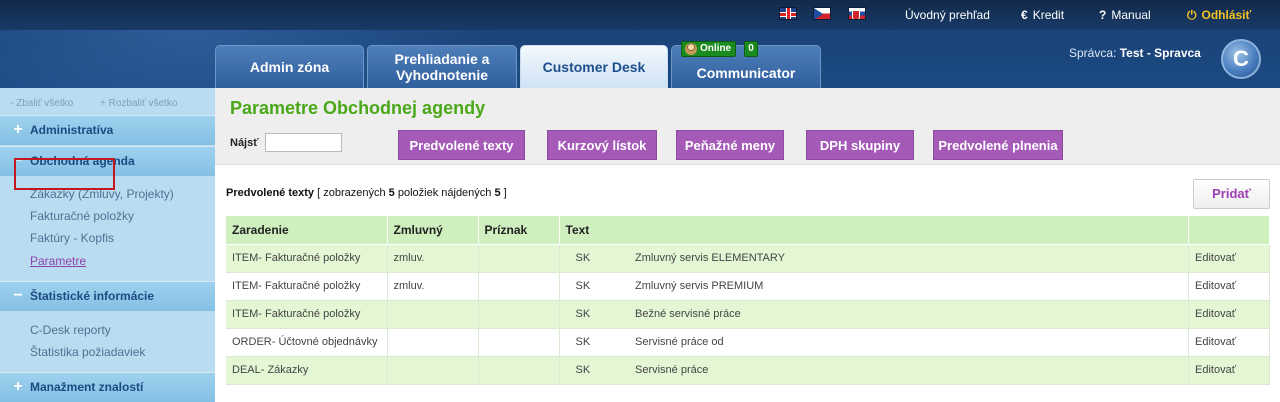 Image resolution: width=1280 pixels, height=402 pixels. What do you see at coordinates (289, 66) in the screenshot?
I see `tab-admin-zone: Admin zóna` at bounding box center [289, 66].